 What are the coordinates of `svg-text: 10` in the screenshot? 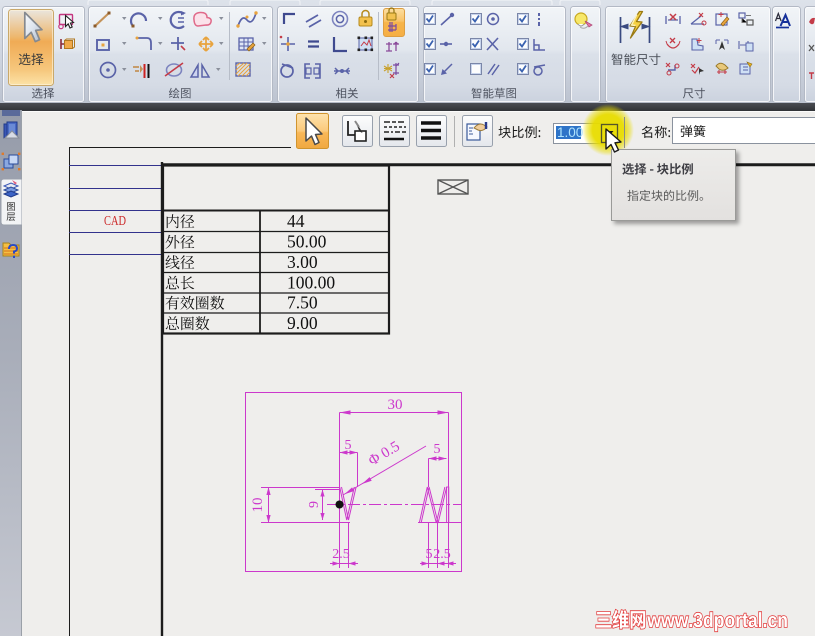 It's located at (258, 505).